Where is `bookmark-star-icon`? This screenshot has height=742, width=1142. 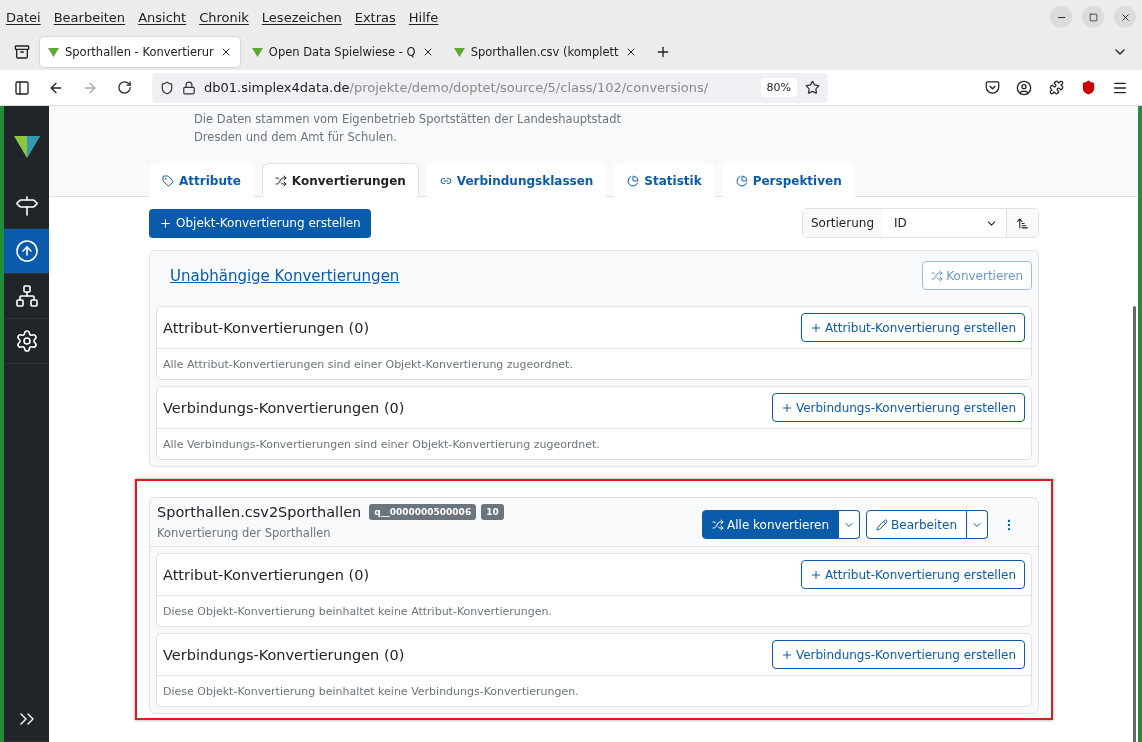 bookmark-star-icon is located at coordinates (812, 87).